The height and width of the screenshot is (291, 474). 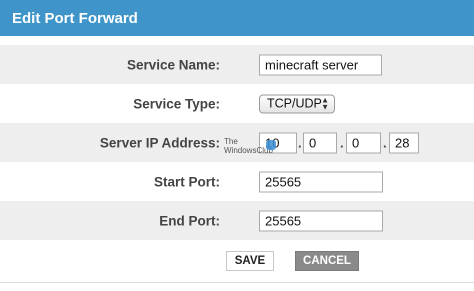 What do you see at coordinates (250, 261) in the screenshot?
I see `save-button: SAVE` at bounding box center [250, 261].